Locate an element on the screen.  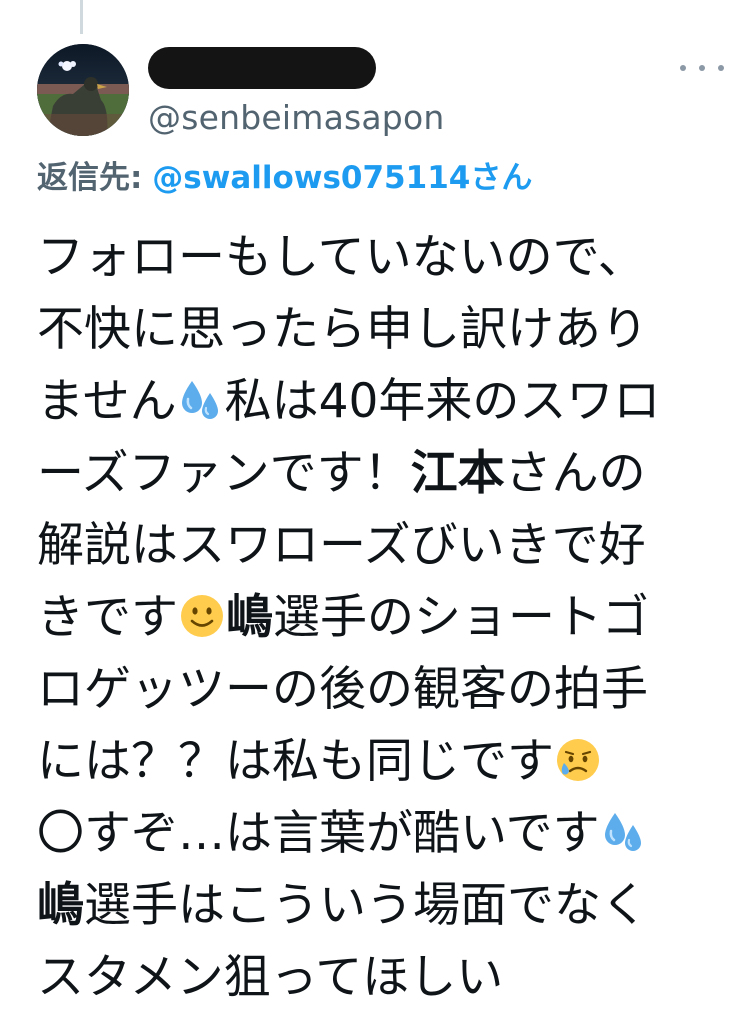
tweet-text-segment: 選手はこういう場面でなく is located at coordinates (366, 905).